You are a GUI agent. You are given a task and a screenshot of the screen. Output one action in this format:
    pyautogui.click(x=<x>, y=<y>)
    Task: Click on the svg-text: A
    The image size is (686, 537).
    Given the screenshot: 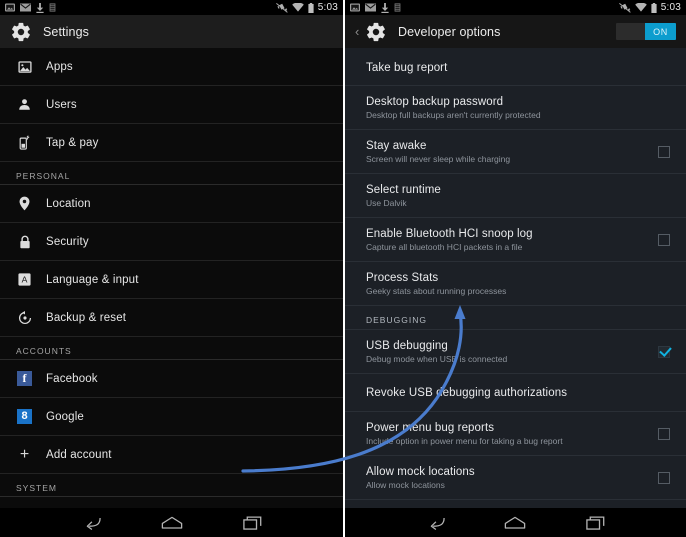 What is the action you would take?
    pyautogui.click(x=25, y=280)
    